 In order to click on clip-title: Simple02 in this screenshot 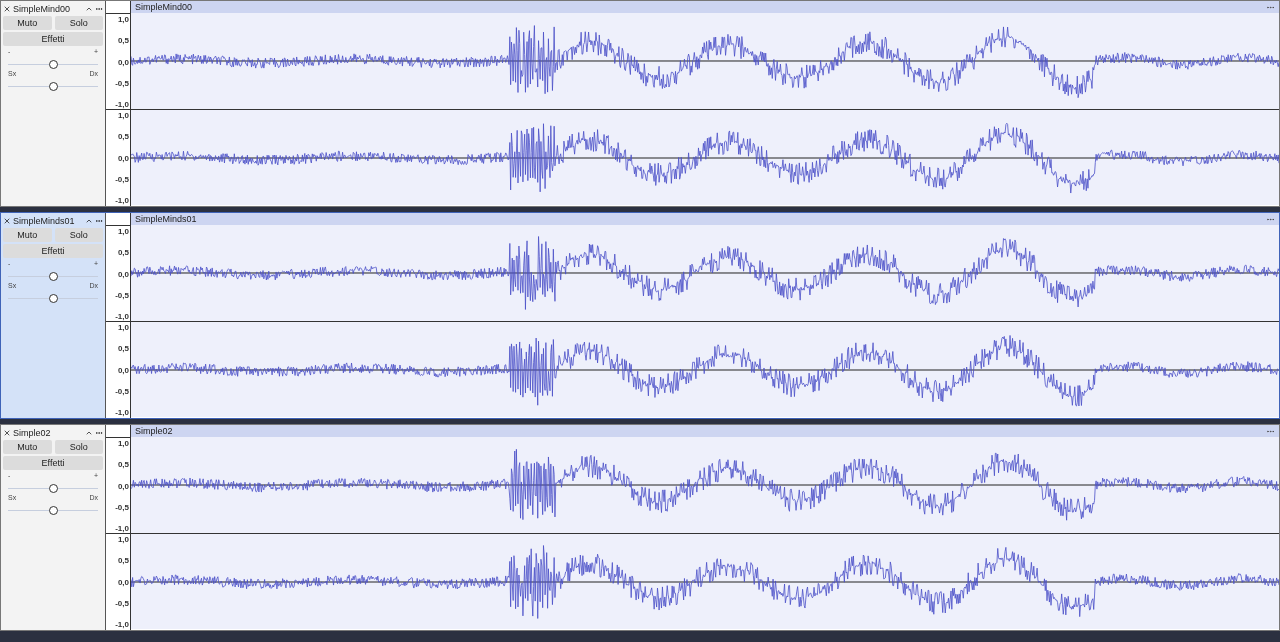, I will do `click(154, 431)`.